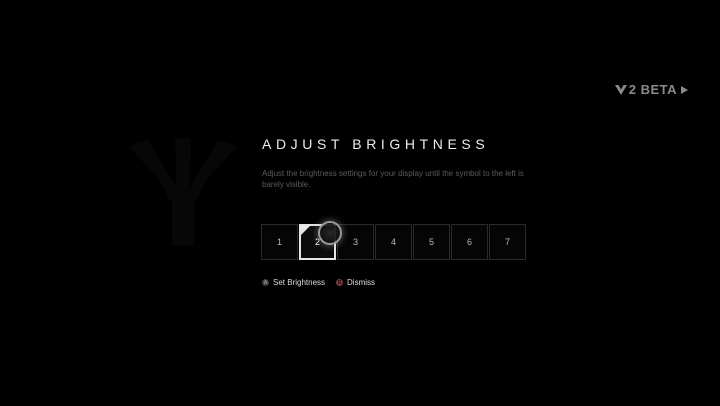 The width and height of the screenshot is (720, 406). I want to click on level-label: 5, so click(431, 242).